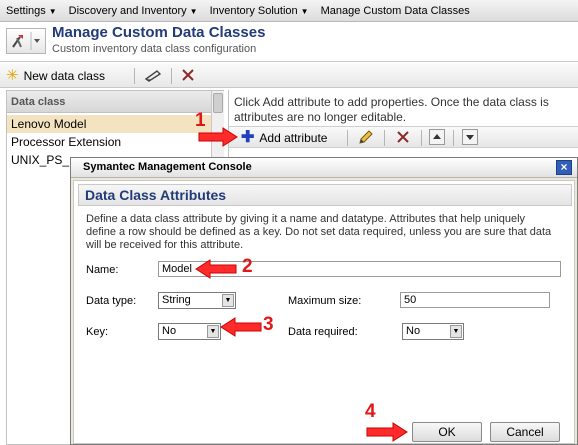 The height and width of the screenshot is (445, 578). Describe the element at coordinates (159, 32) in the screenshot. I see `page-title: Manage Custom Data Classes` at that location.